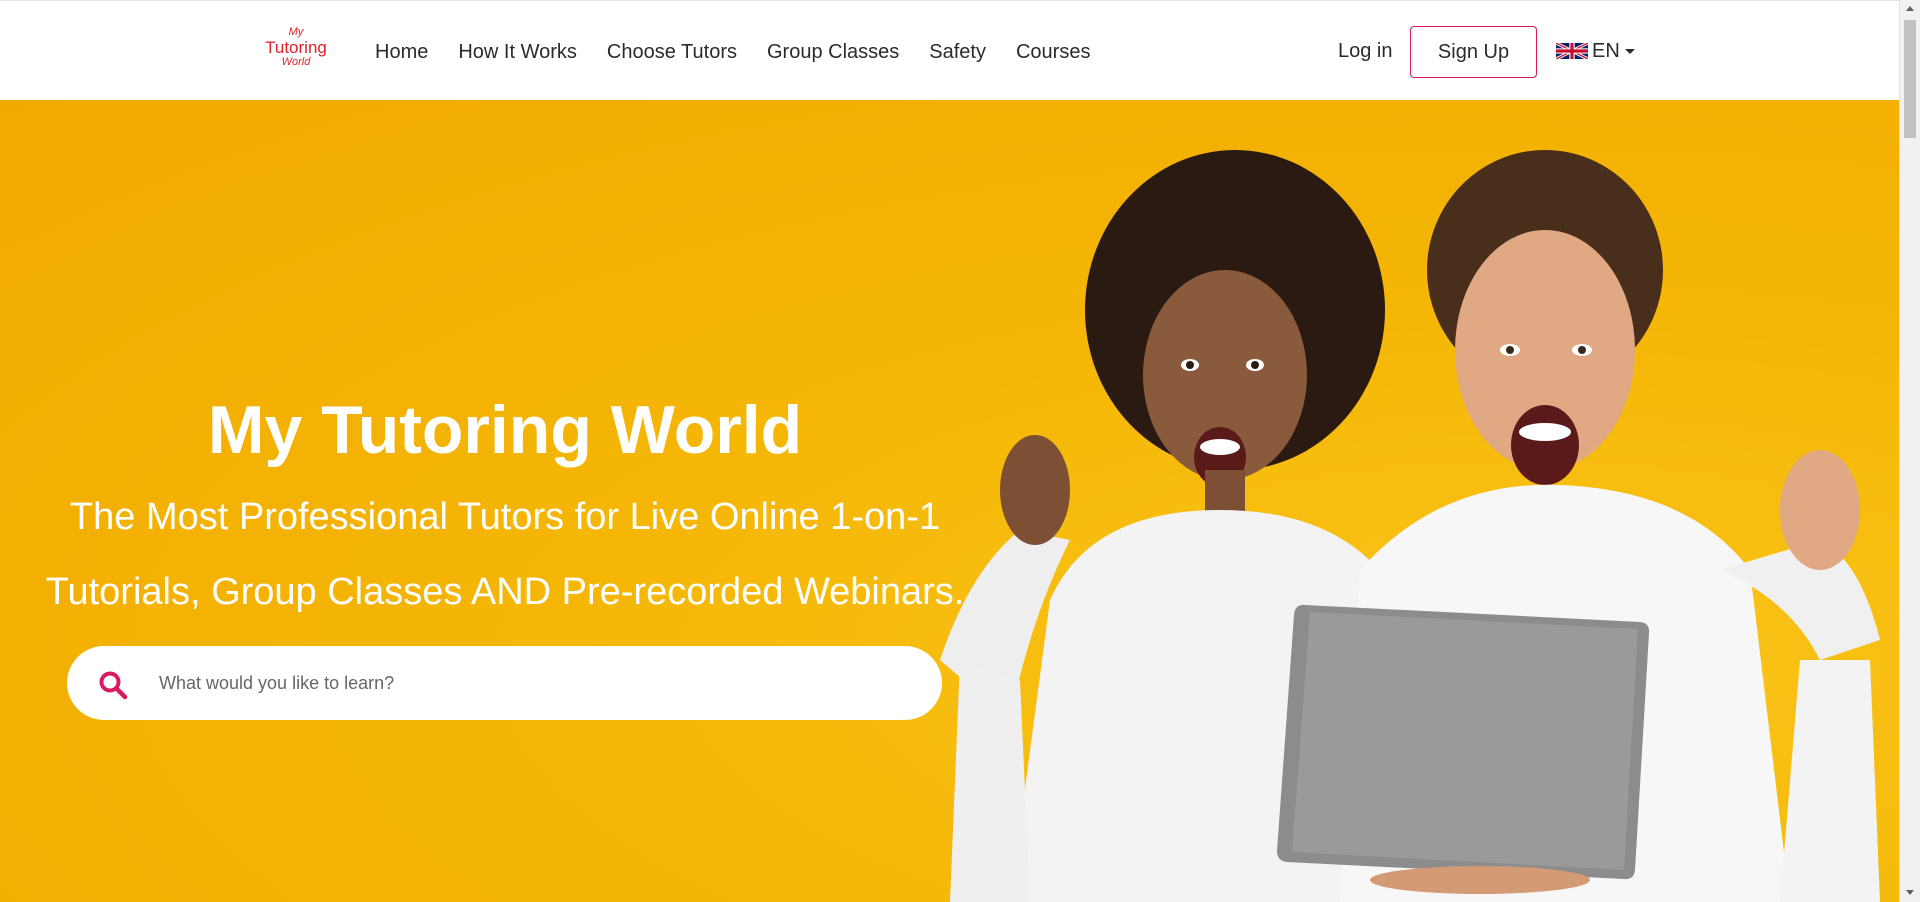 The width and height of the screenshot is (1920, 902). I want to click on nav-courses: Courses, so click(1053, 52).